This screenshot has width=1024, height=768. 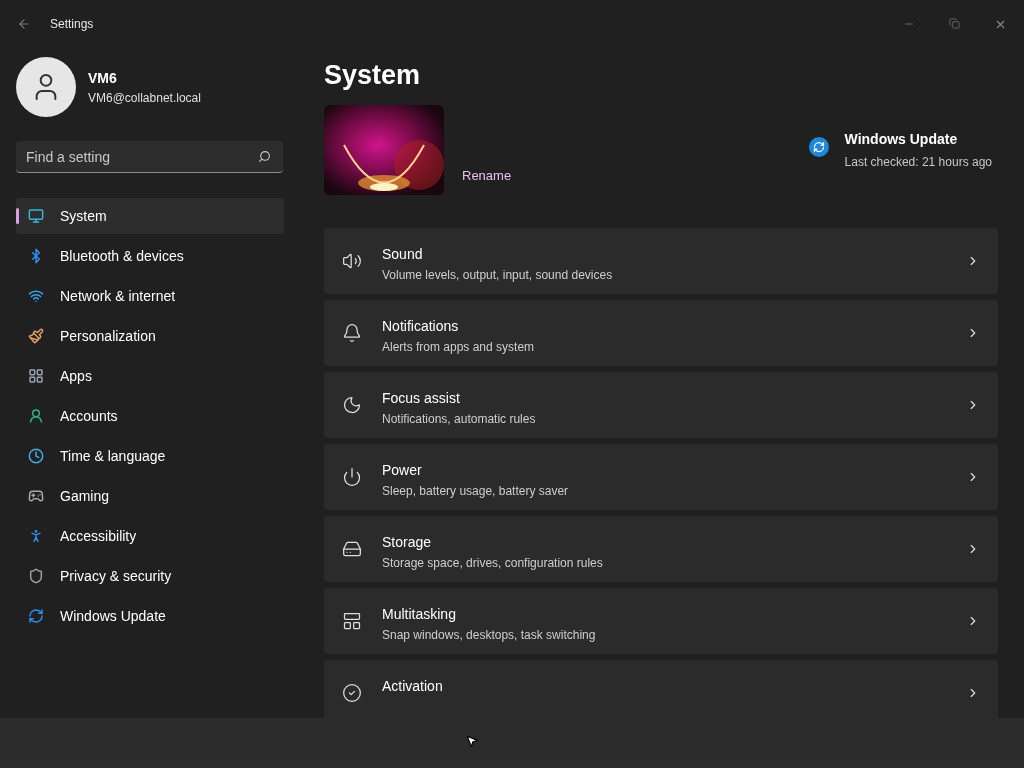 I want to click on settings-card: Multitasking Snap windows, desktops, task switching, so click(x=661, y=621).